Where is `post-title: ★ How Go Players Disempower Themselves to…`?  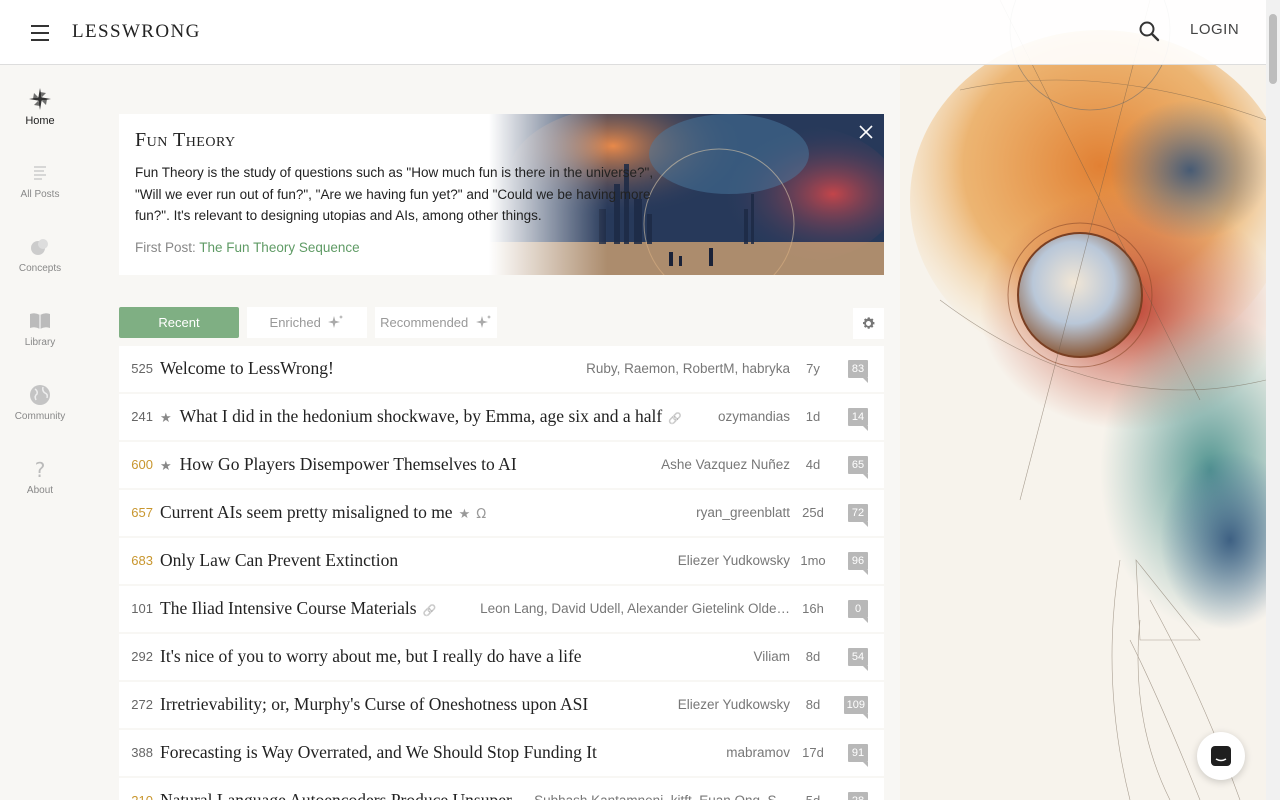
post-title: ★ How Go Players Disempower Themselves to… is located at coordinates (338, 465).